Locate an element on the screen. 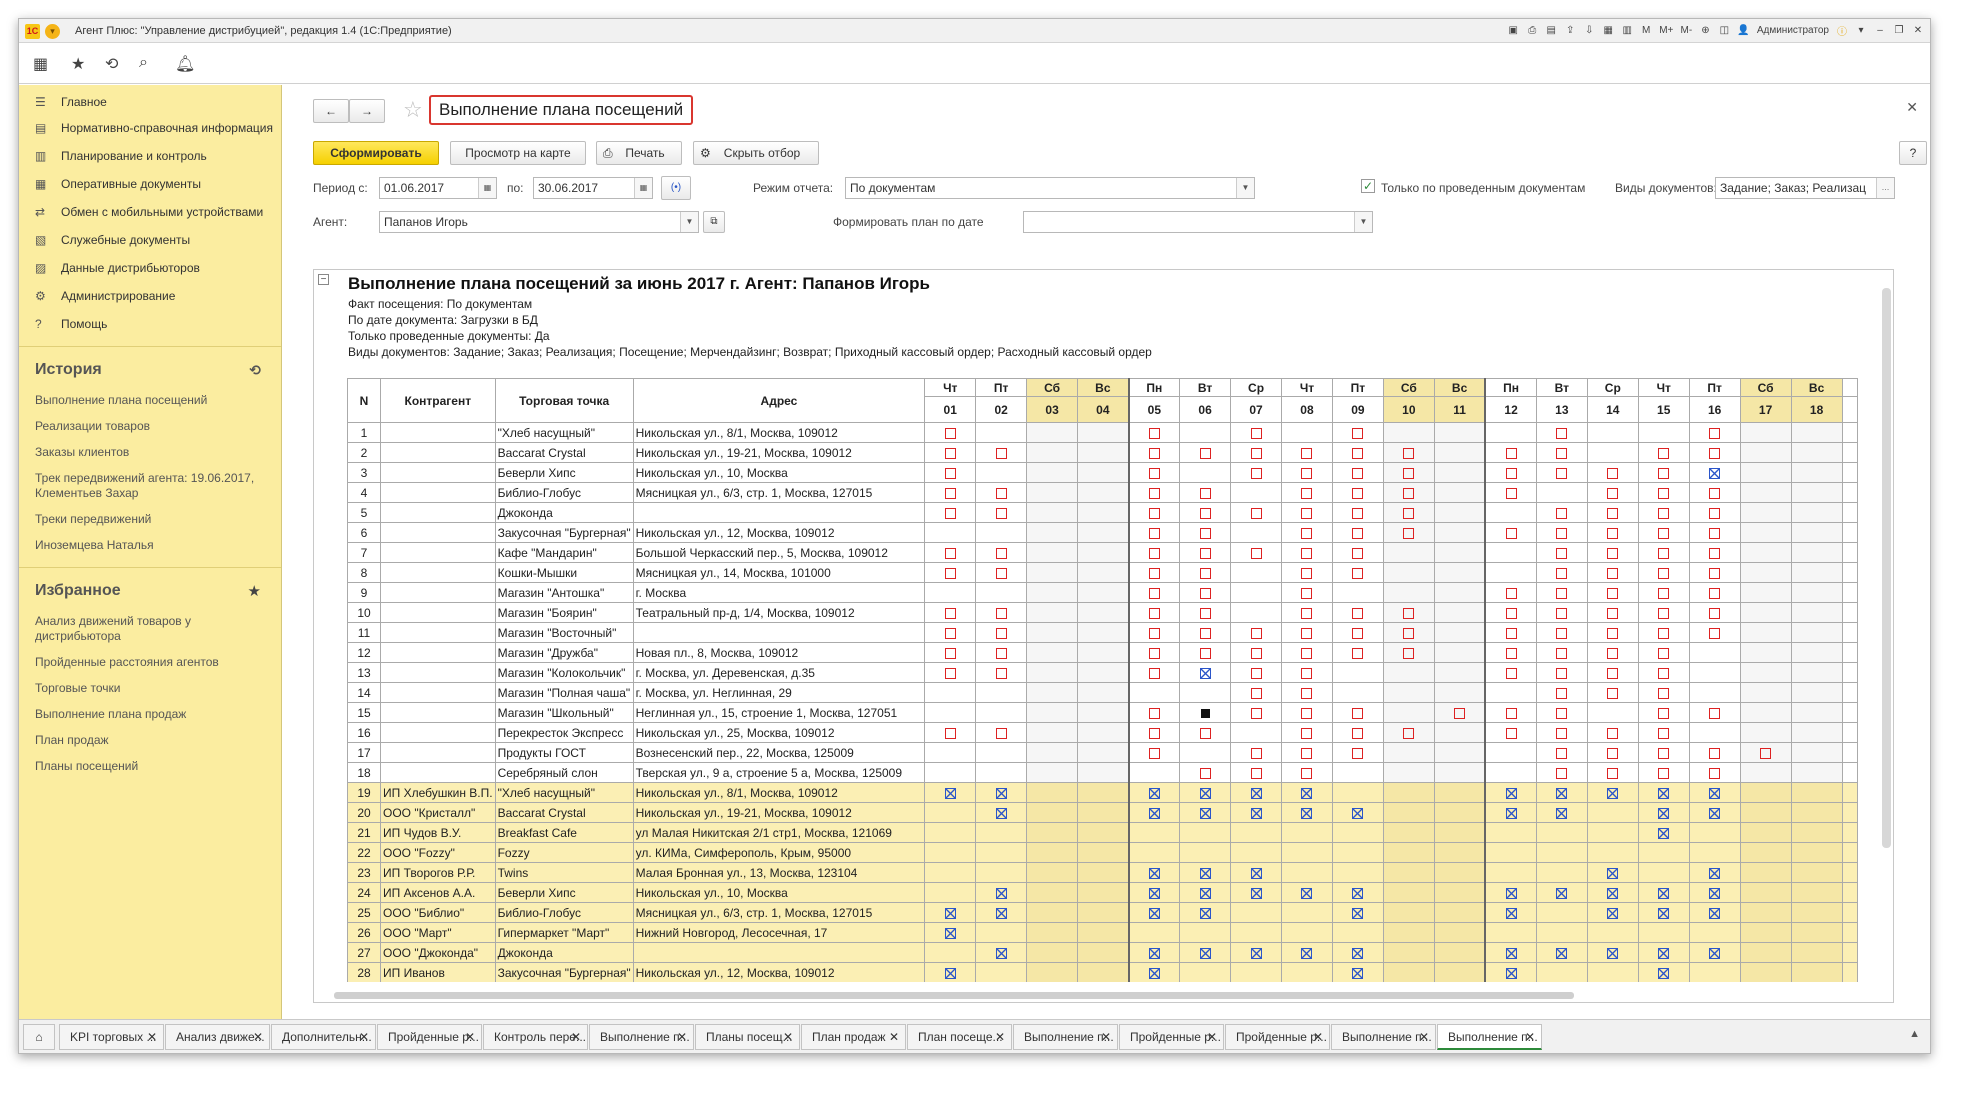  period-to-field: 30.06.2017 ▦ is located at coordinates (593, 188).